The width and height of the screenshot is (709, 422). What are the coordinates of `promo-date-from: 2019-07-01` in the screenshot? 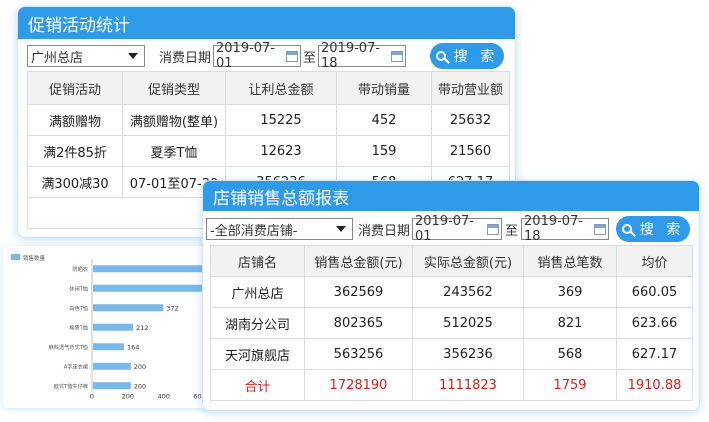 It's located at (257, 56).